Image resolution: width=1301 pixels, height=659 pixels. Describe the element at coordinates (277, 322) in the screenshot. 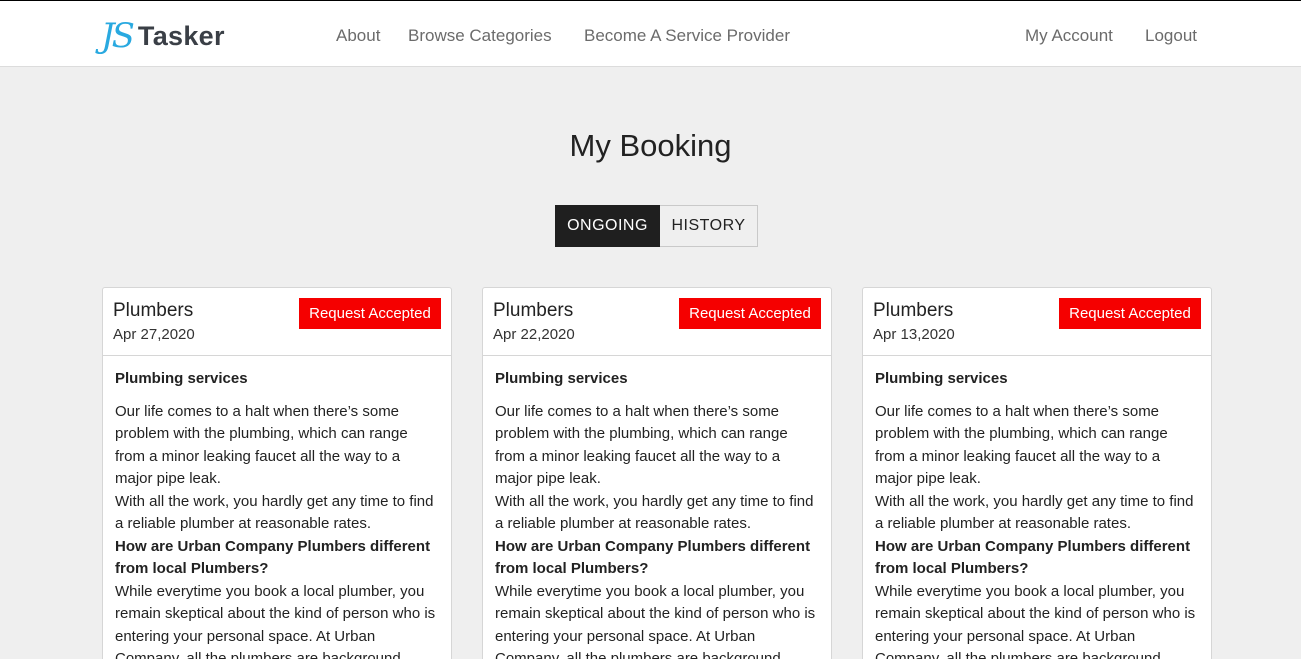

I see `card-header: Plumbers Apr 27,2020 Request Accepted` at that location.